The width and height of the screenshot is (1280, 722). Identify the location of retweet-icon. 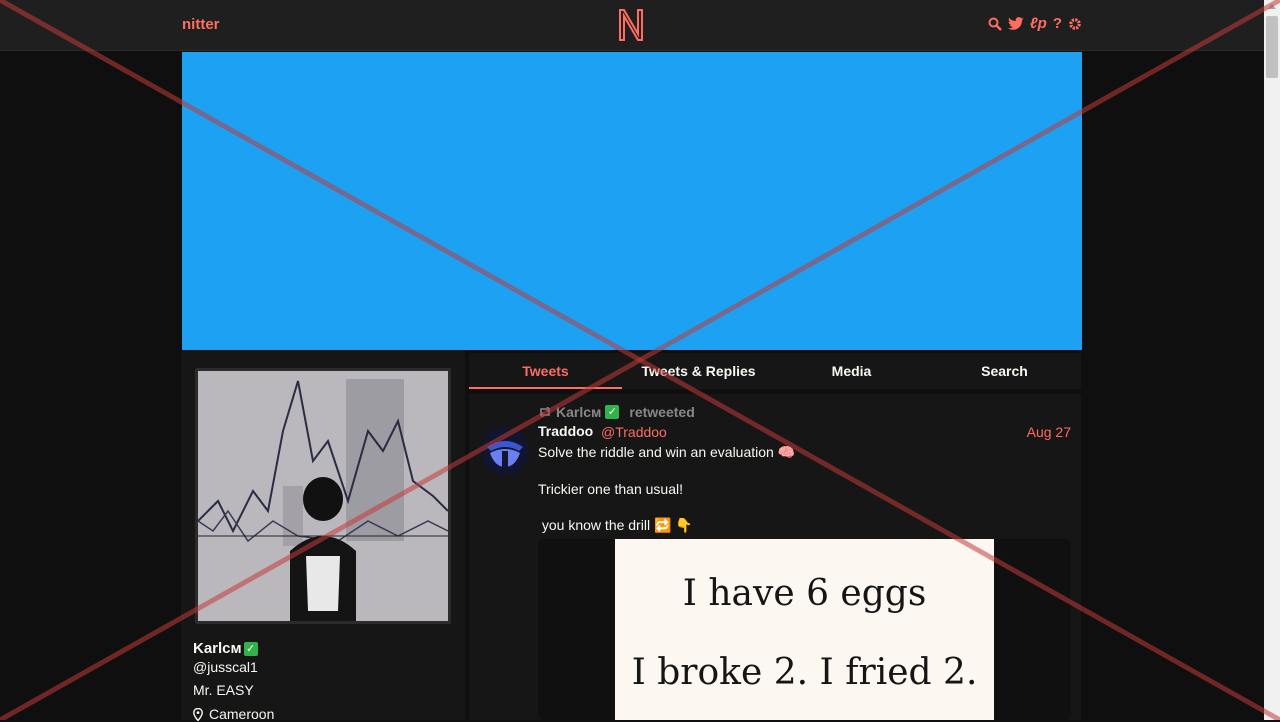
(545, 412).